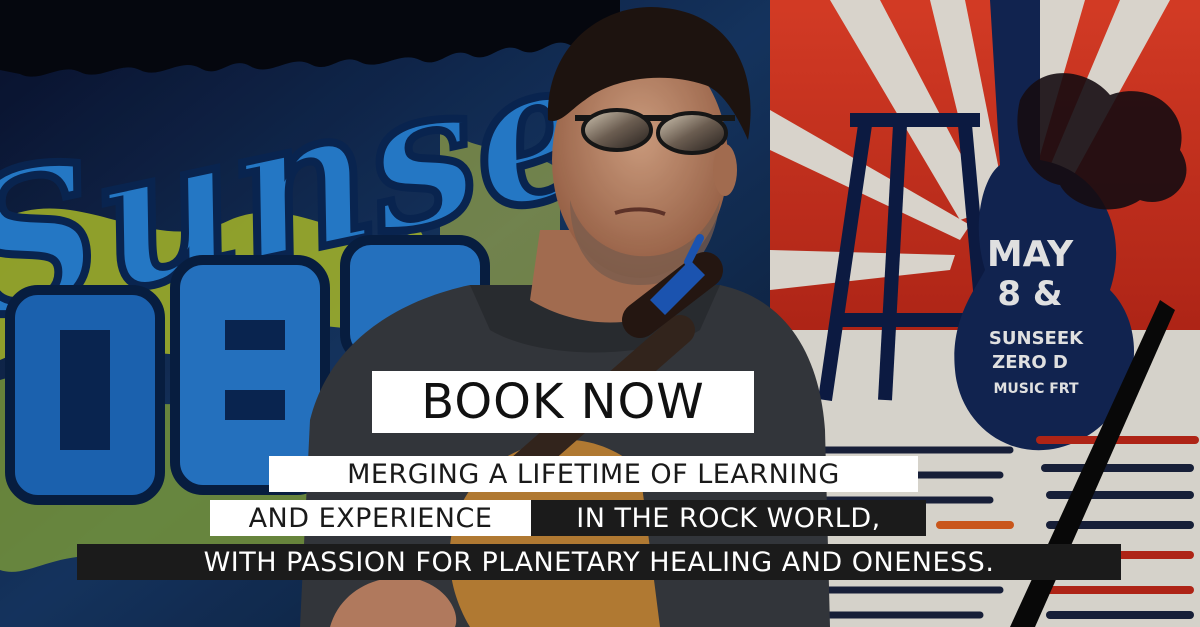 The height and width of the screenshot is (627, 1200). Describe the element at coordinates (370, 518) in the screenshot. I see `tagline-line-2-light: AND EXPERIENCE` at that location.